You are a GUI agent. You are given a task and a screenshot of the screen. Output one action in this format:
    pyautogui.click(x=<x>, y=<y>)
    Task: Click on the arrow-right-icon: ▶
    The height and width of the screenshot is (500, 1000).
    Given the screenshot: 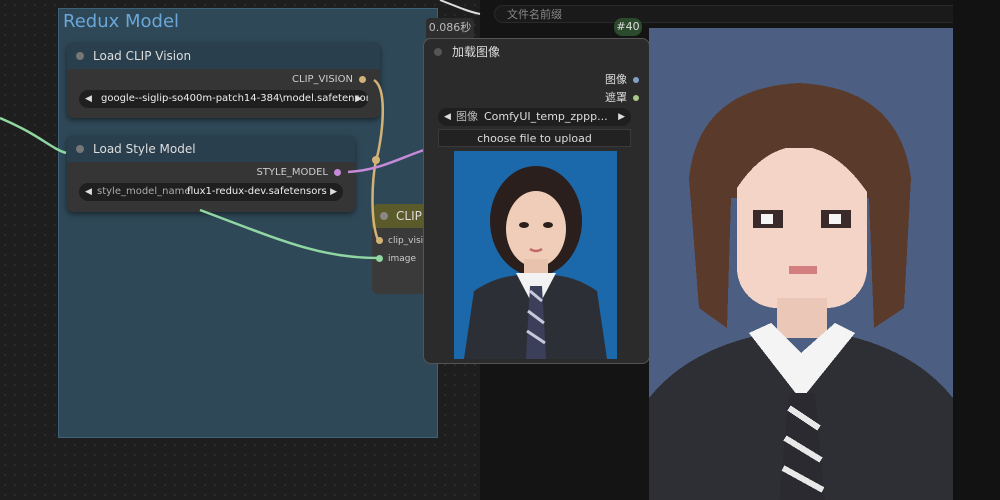 What is the action you would take?
    pyautogui.click(x=621, y=117)
    